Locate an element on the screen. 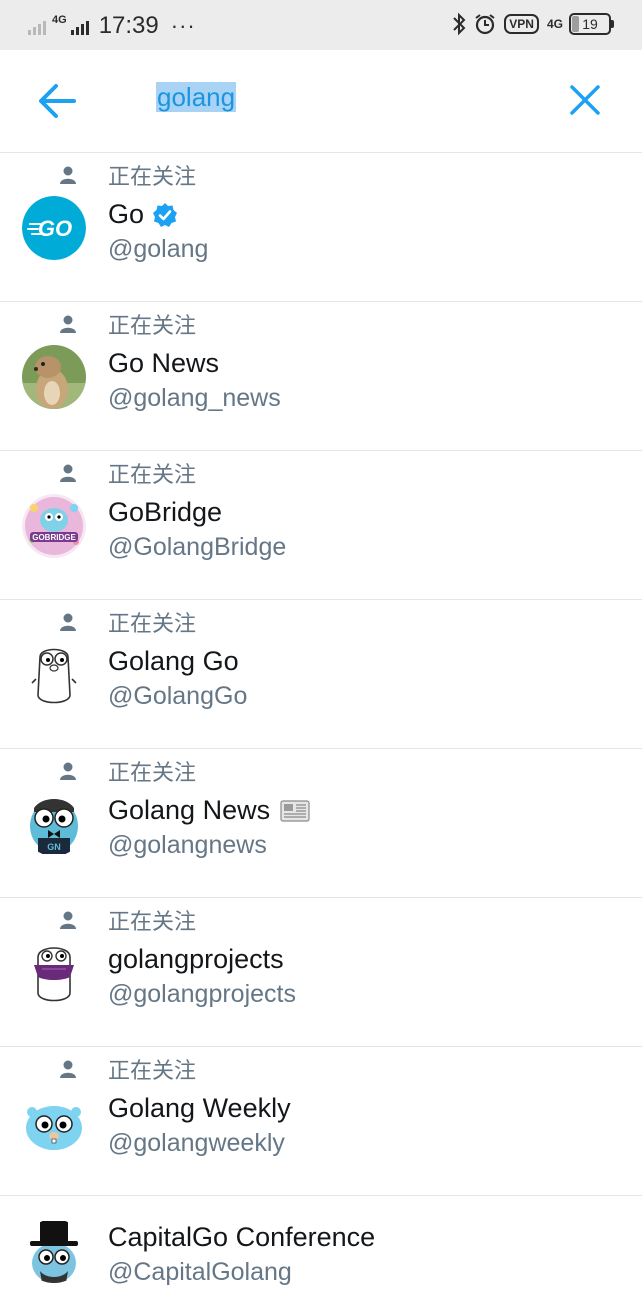 Image resolution: width=642 pixels, height=1306 pixels. username-handle: @golangnews is located at coordinates (187, 845).